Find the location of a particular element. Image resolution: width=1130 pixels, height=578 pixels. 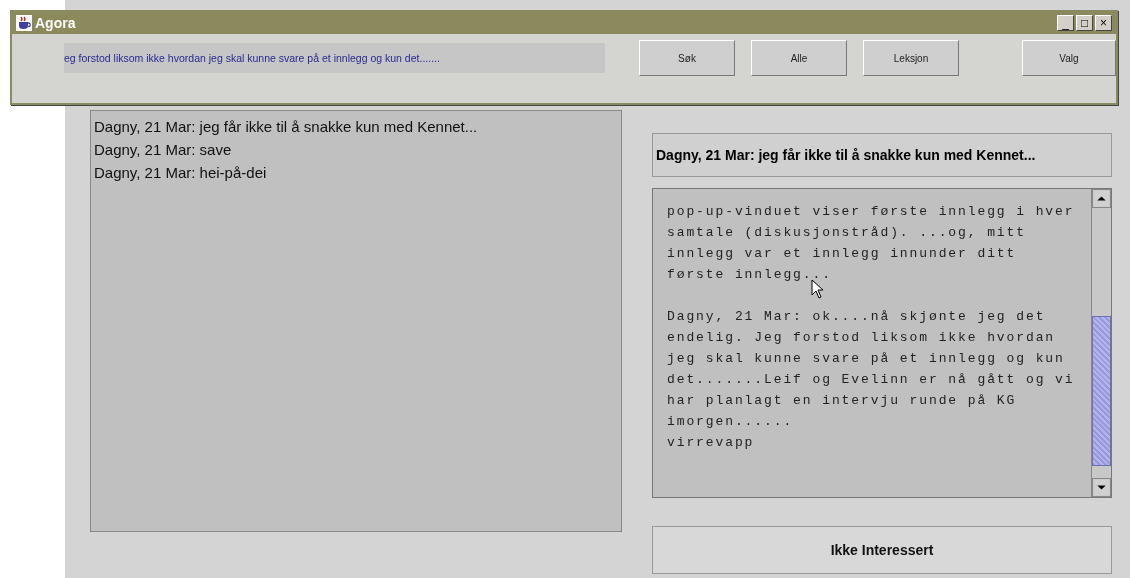

not-interested-button: Ikke Interessert is located at coordinates (882, 550).